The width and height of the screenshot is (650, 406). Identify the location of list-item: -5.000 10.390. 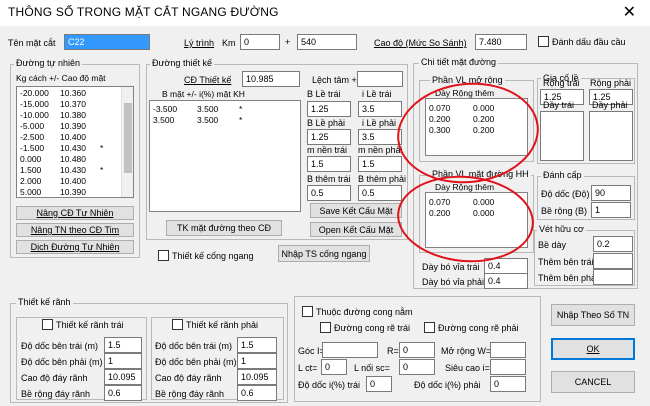
(65, 126).